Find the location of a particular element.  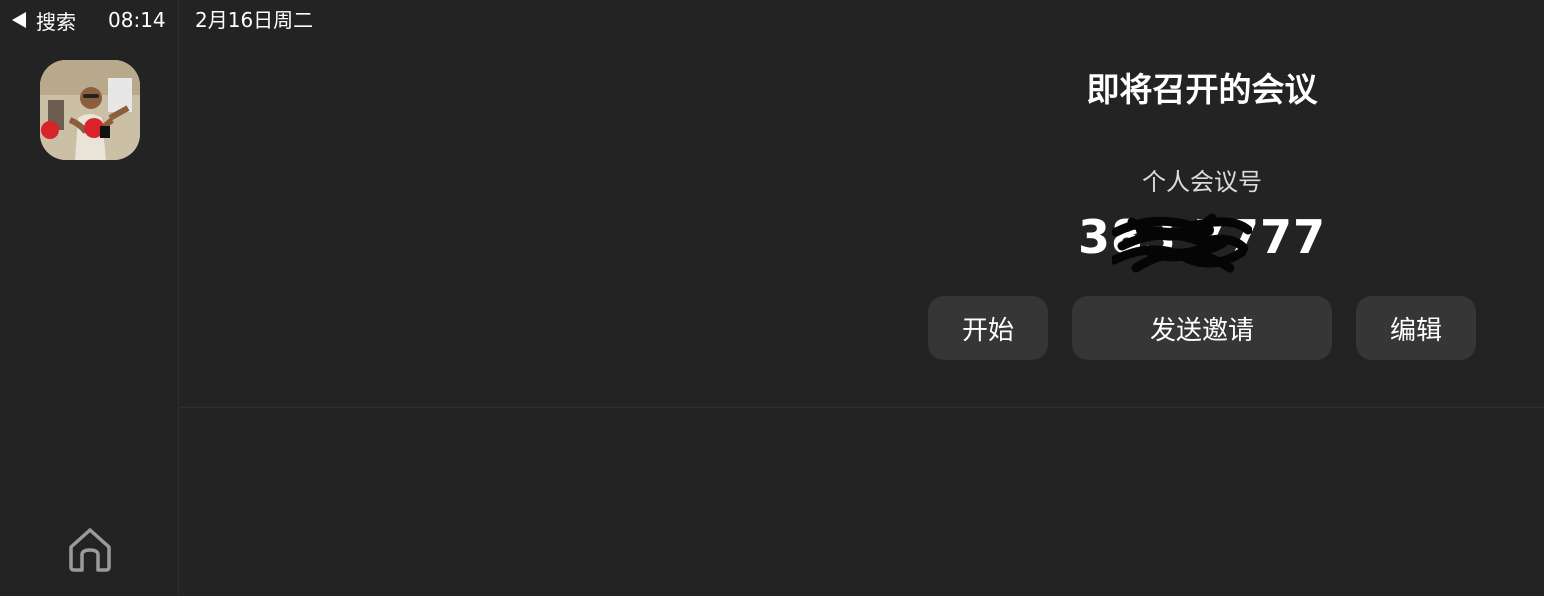

avatar is located at coordinates (90, 110).